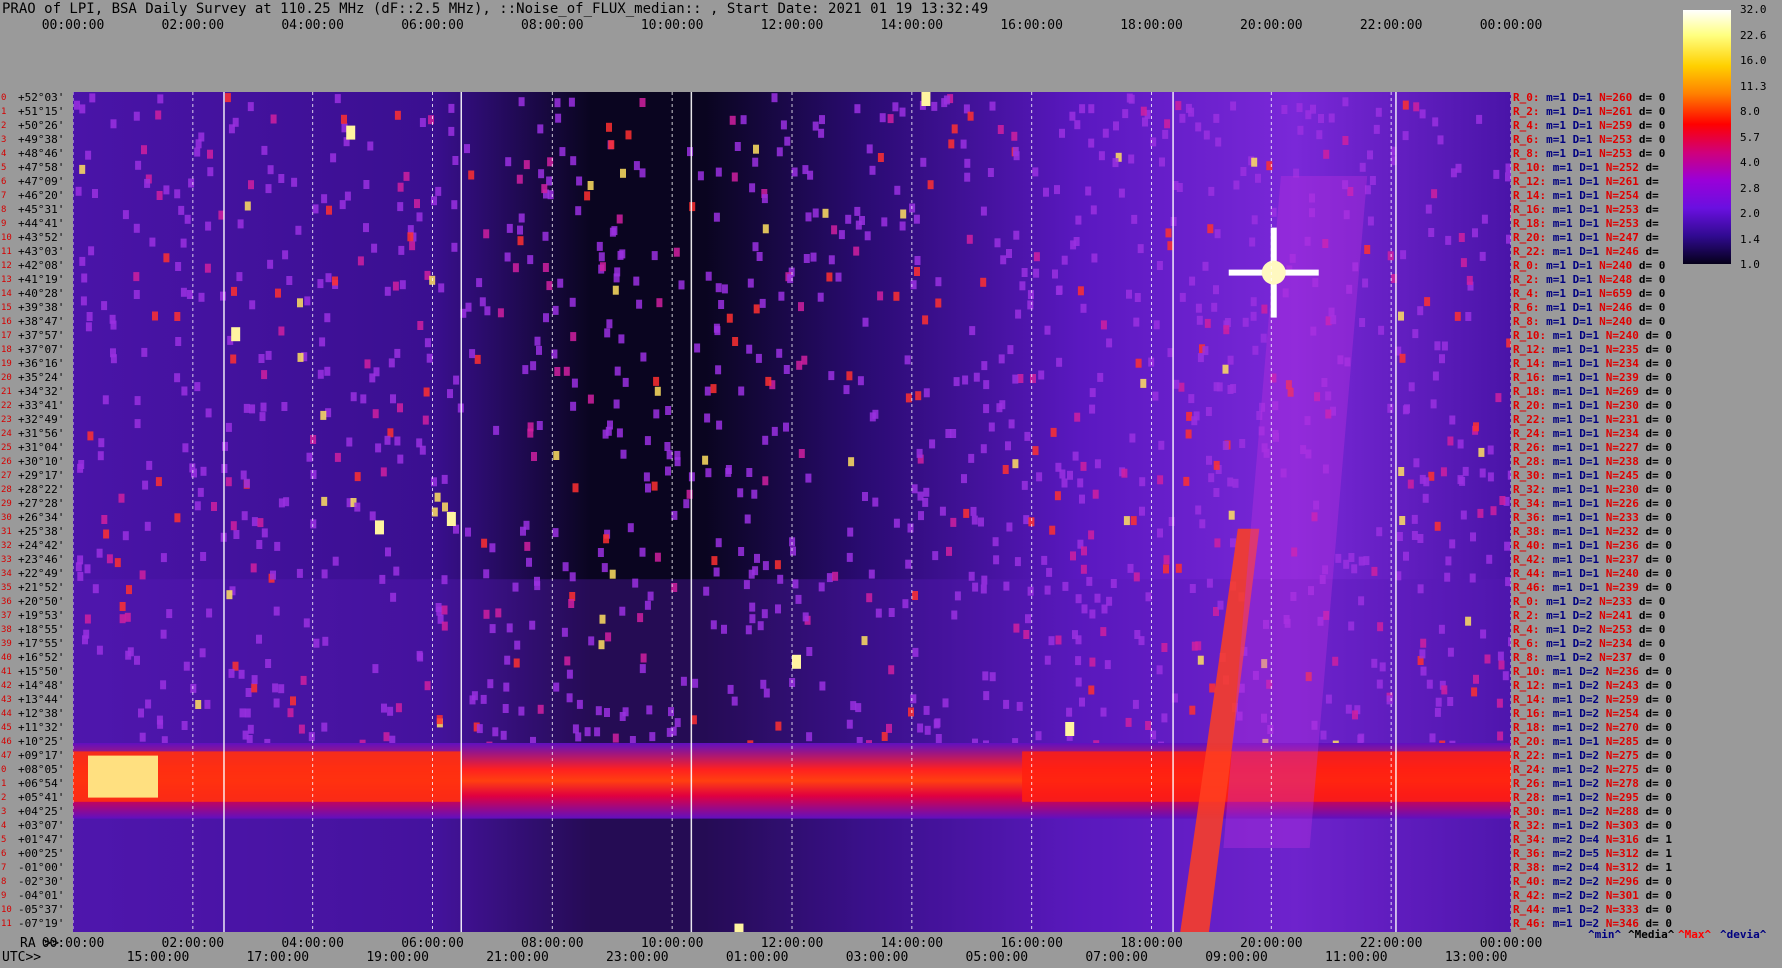 The width and height of the screenshot is (1782, 968). I want to click on declination-label: +21°52', so click(41, 587).